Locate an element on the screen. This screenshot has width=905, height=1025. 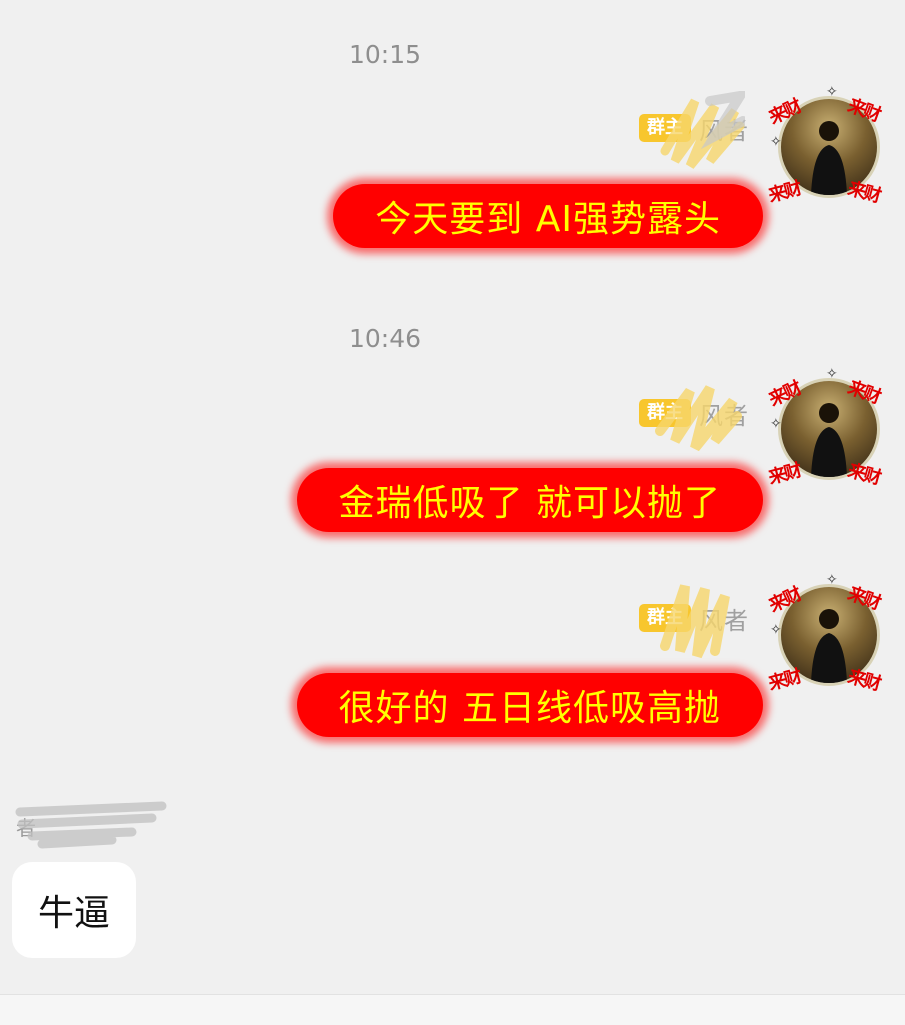
message-bubble: 金瑞低吸了 就可以抛了 is located at coordinates (529, 500).